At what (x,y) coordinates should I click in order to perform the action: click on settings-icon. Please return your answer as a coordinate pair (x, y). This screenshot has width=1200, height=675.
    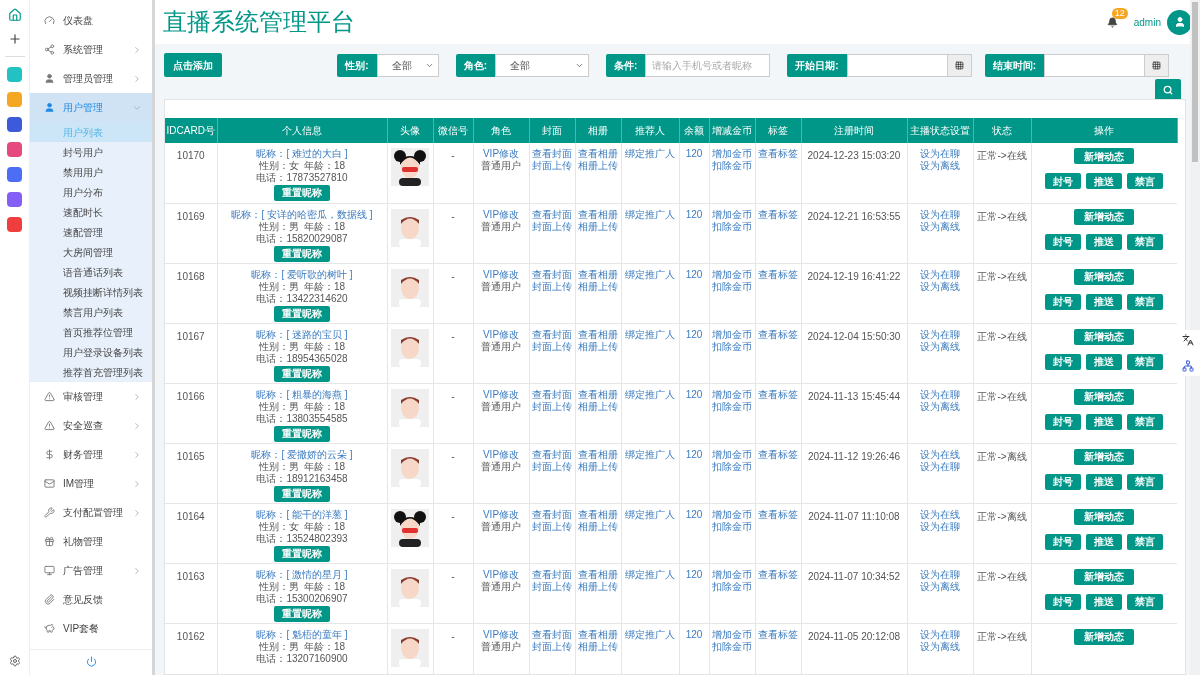
    Looking at the image, I should click on (14, 661).